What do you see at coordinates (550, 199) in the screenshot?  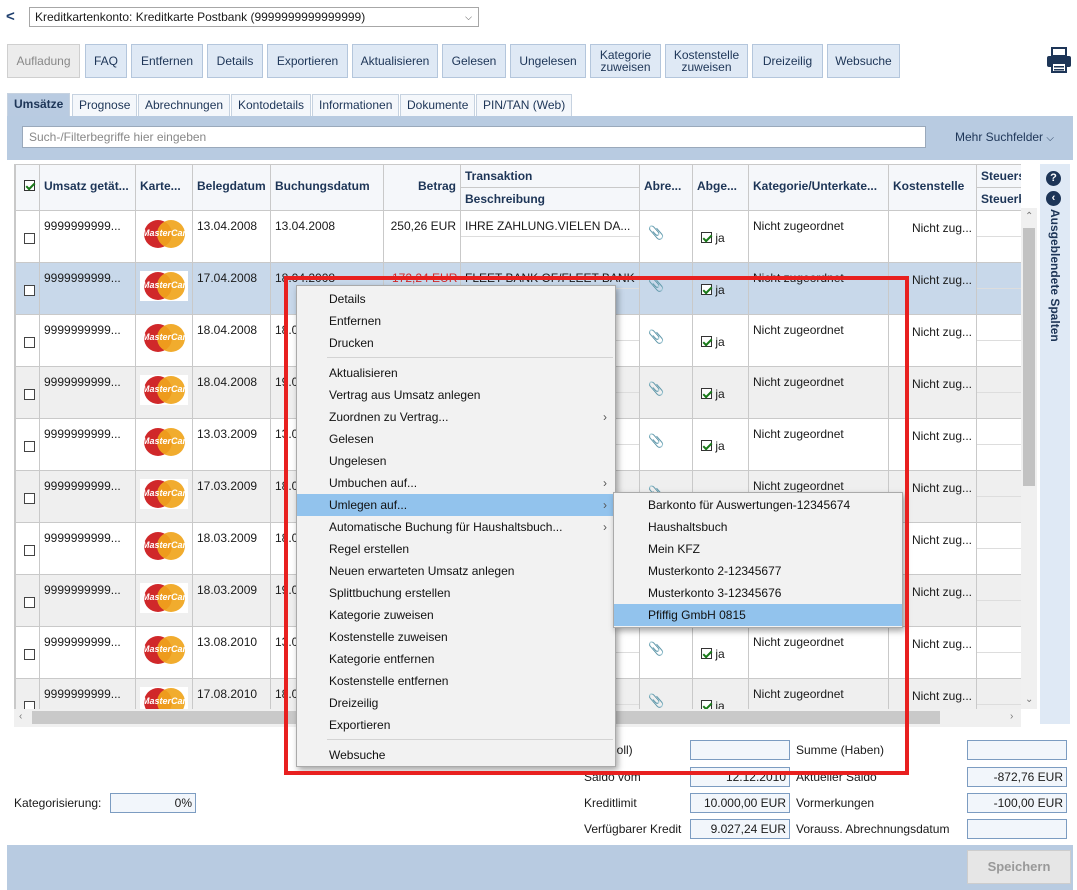 I see `col-beschreibung: Beschreibung` at bounding box center [550, 199].